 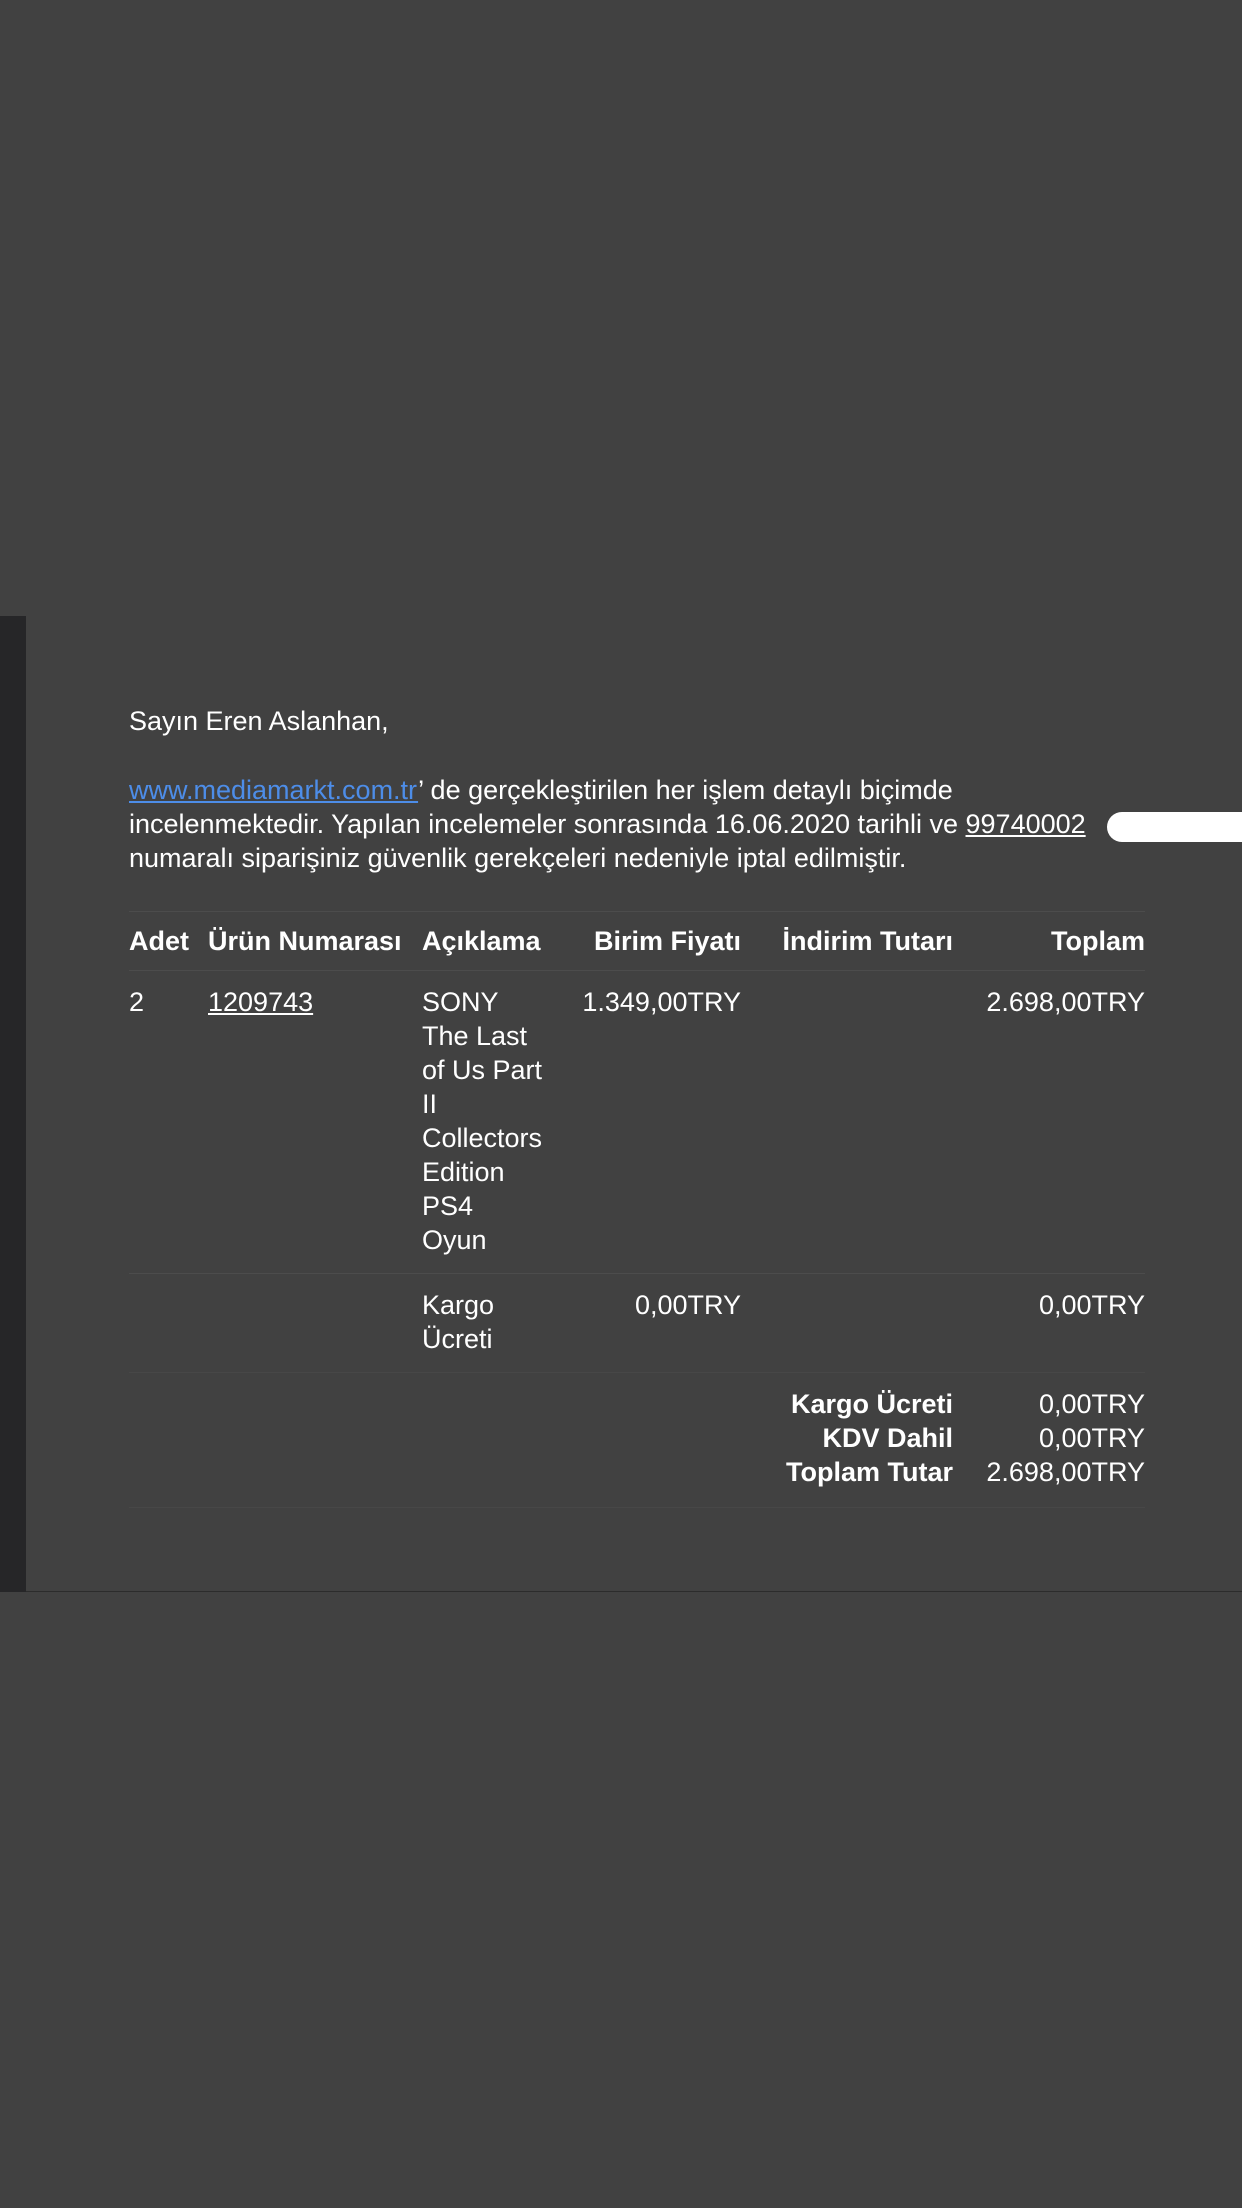 What do you see at coordinates (637, 1472) in the screenshot?
I see `total-row-toplam: Toplam Tutar 2.698,00TRY` at bounding box center [637, 1472].